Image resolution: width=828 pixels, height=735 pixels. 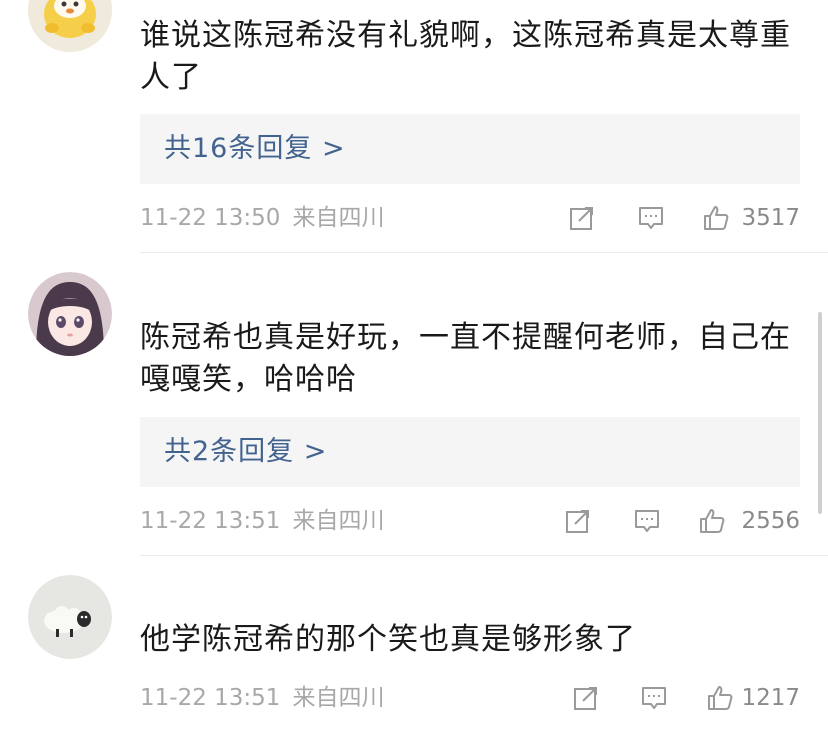 I want to click on reply-count-label: 共2条回复 >, so click(x=246, y=451).